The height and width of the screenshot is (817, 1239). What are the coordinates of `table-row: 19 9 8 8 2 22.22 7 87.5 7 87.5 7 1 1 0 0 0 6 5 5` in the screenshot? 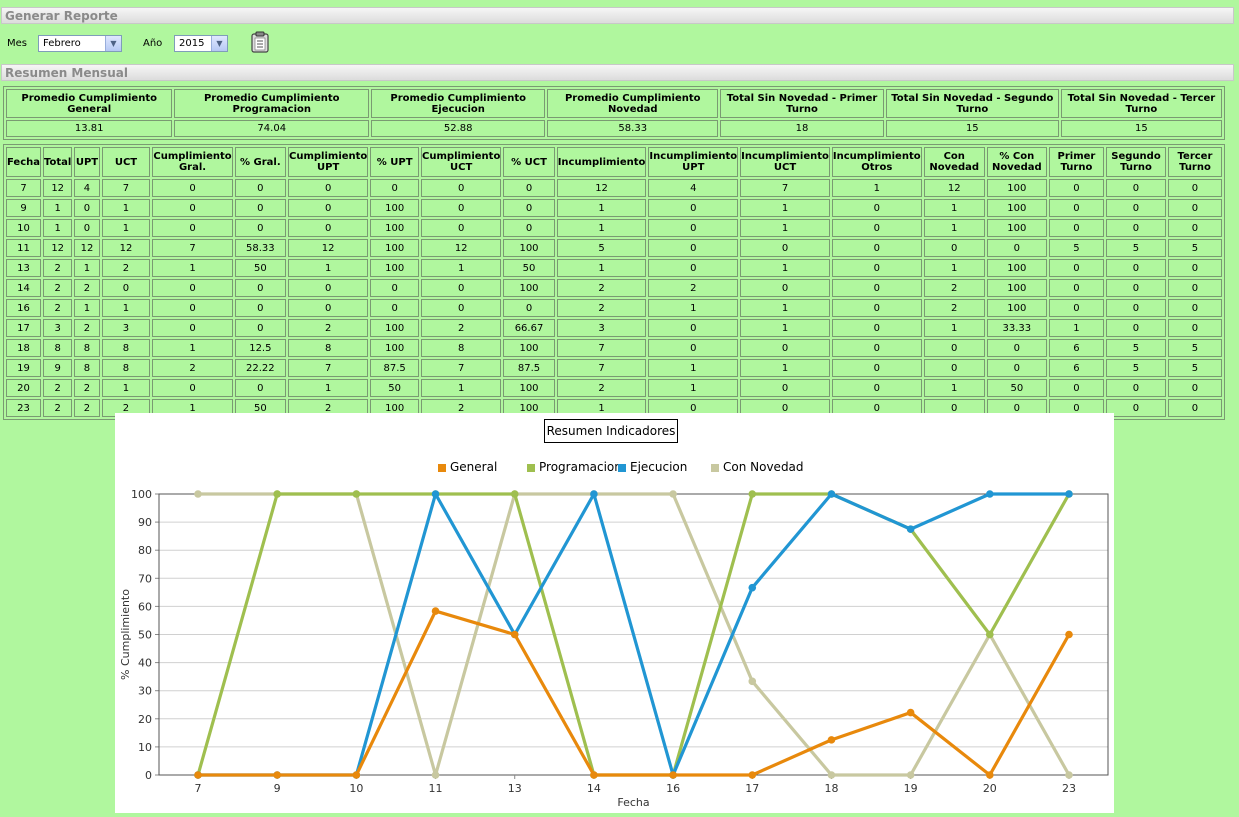 It's located at (614, 368).